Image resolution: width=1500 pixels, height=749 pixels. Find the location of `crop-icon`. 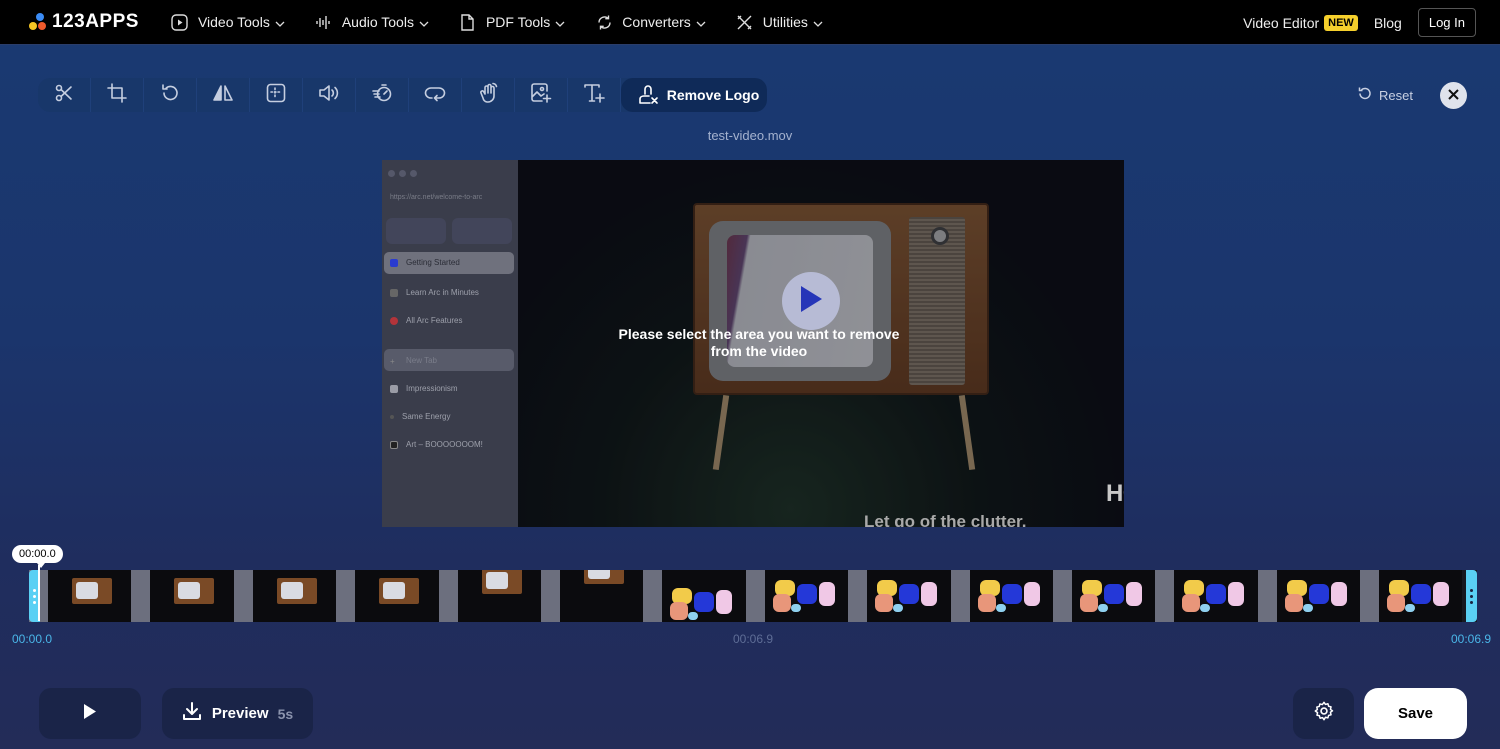

crop-icon is located at coordinates (117, 95).